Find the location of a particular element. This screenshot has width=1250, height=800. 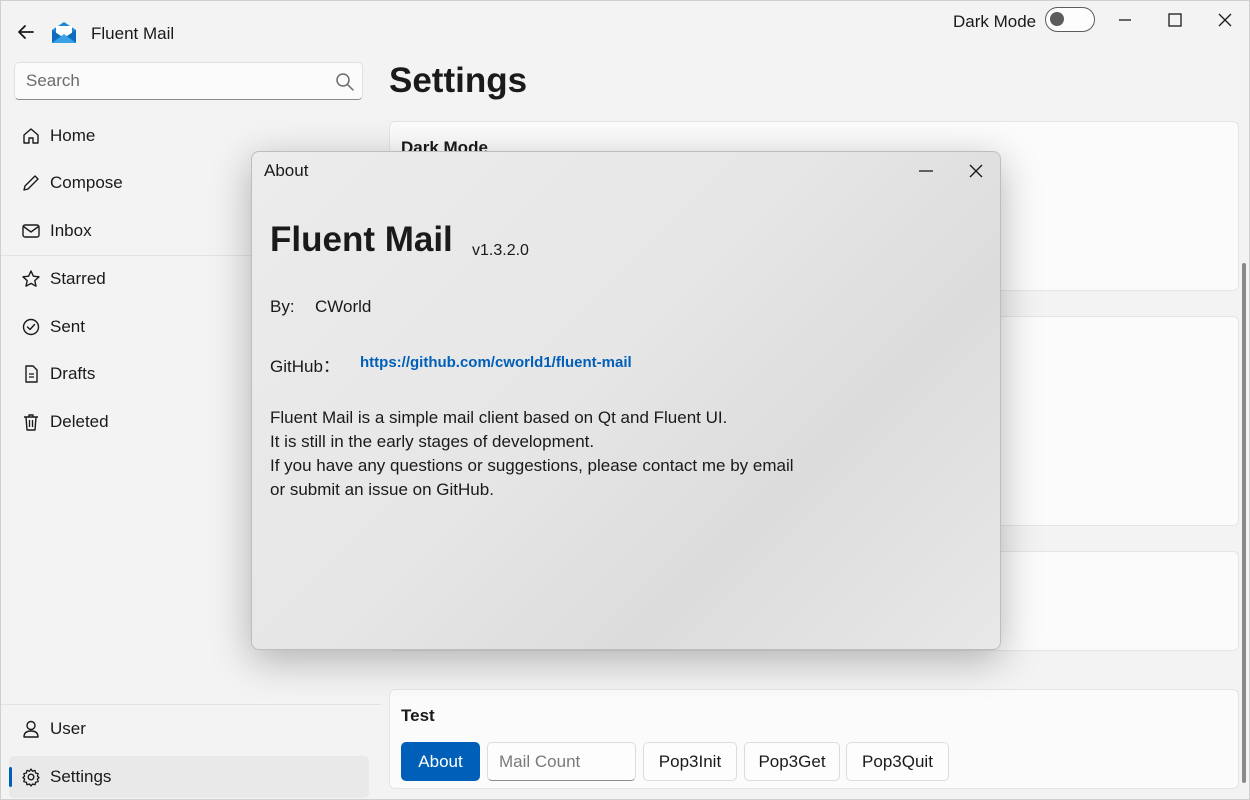

sidebar-footer-divider is located at coordinates (191, 704).